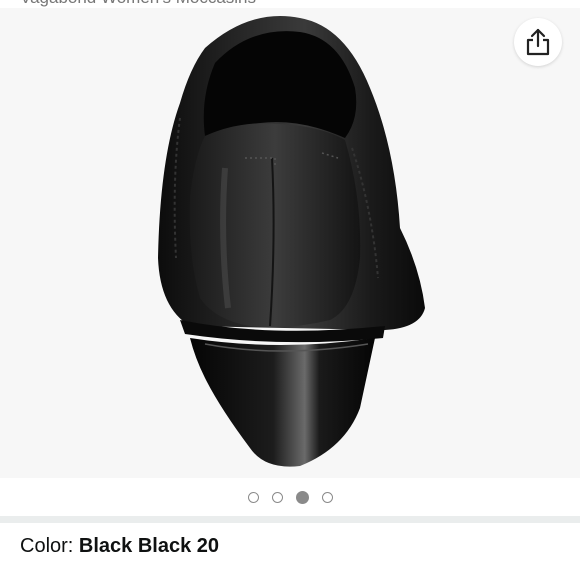  Describe the element at coordinates (149, 546) in the screenshot. I see `color-value: Black Black 20` at that location.